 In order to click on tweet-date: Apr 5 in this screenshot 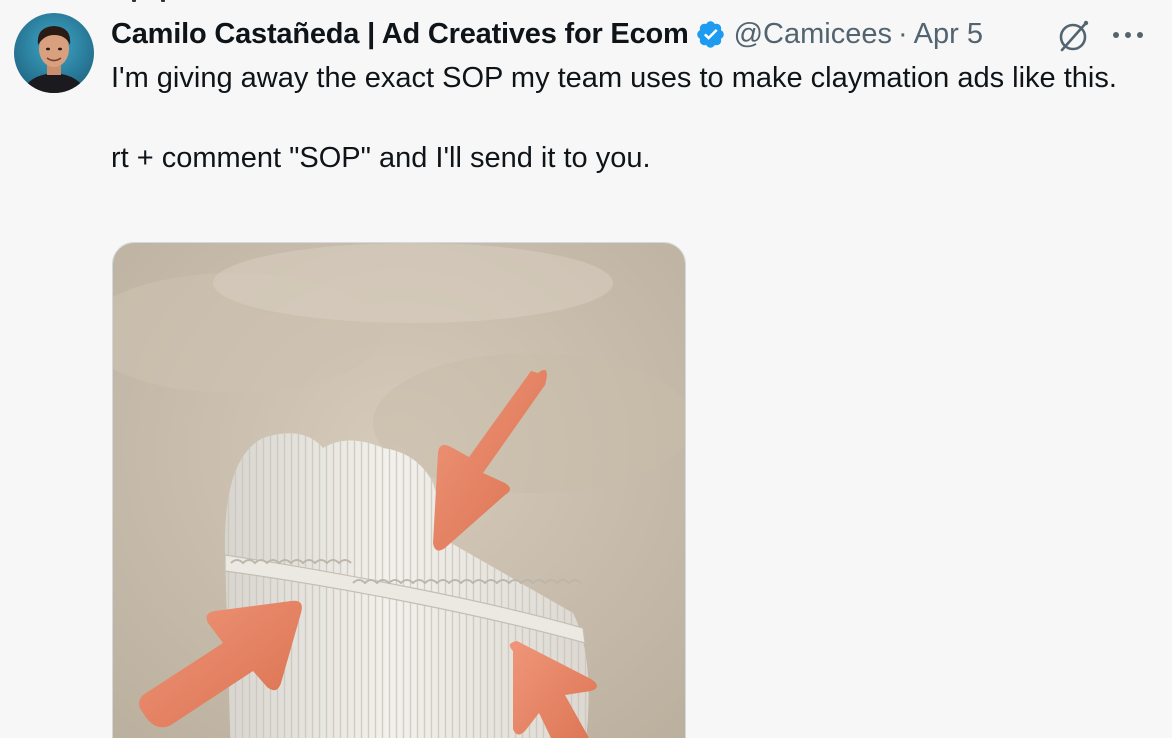, I will do `click(948, 34)`.